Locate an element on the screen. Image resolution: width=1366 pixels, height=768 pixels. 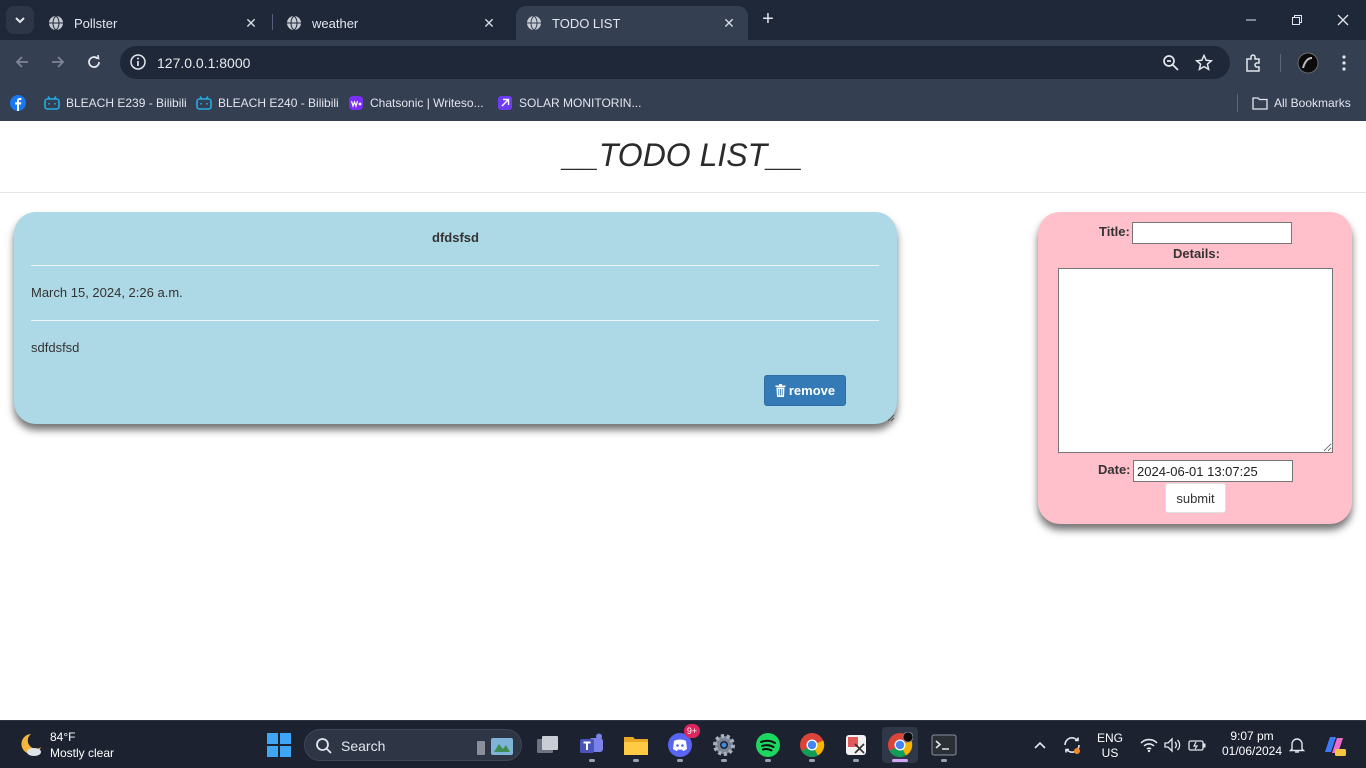
reload-button is located at coordinates (94, 62).